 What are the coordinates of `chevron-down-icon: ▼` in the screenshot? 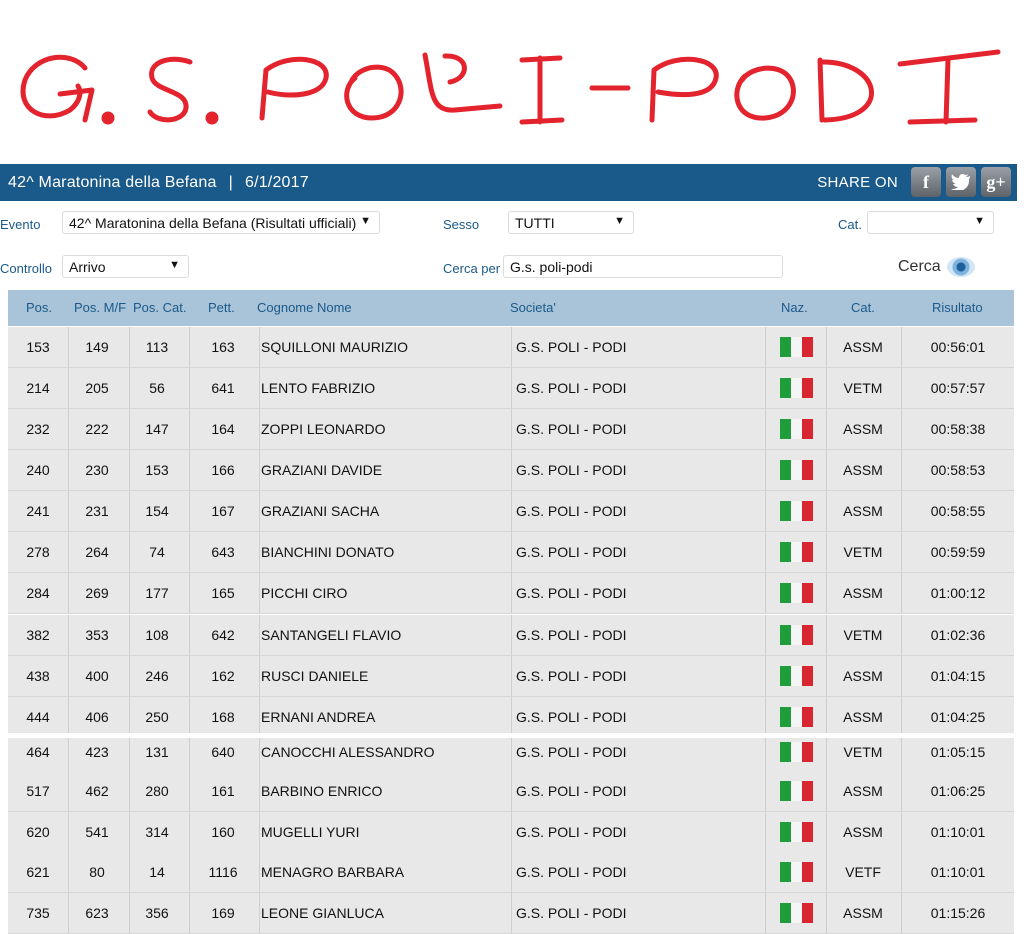 It's located at (619, 221).